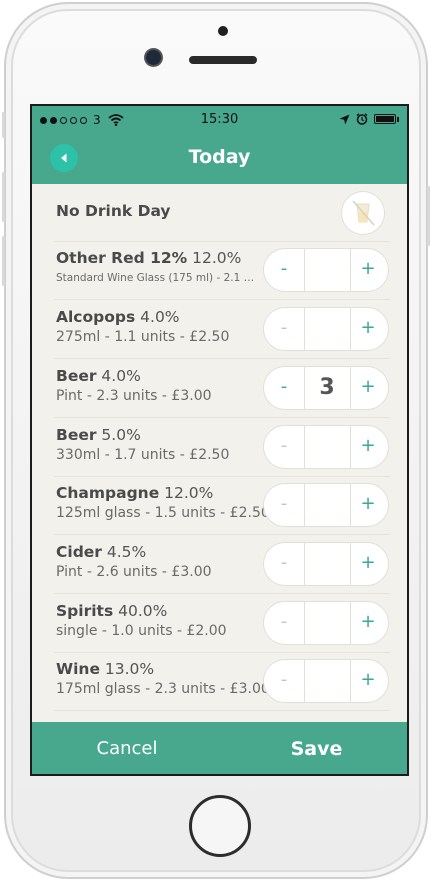  What do you see at coordinates (134, 396) in the screenshot?
I see `drink-detail: Pint - 2.3 units - £3.00` at bounding box center [134, 396].